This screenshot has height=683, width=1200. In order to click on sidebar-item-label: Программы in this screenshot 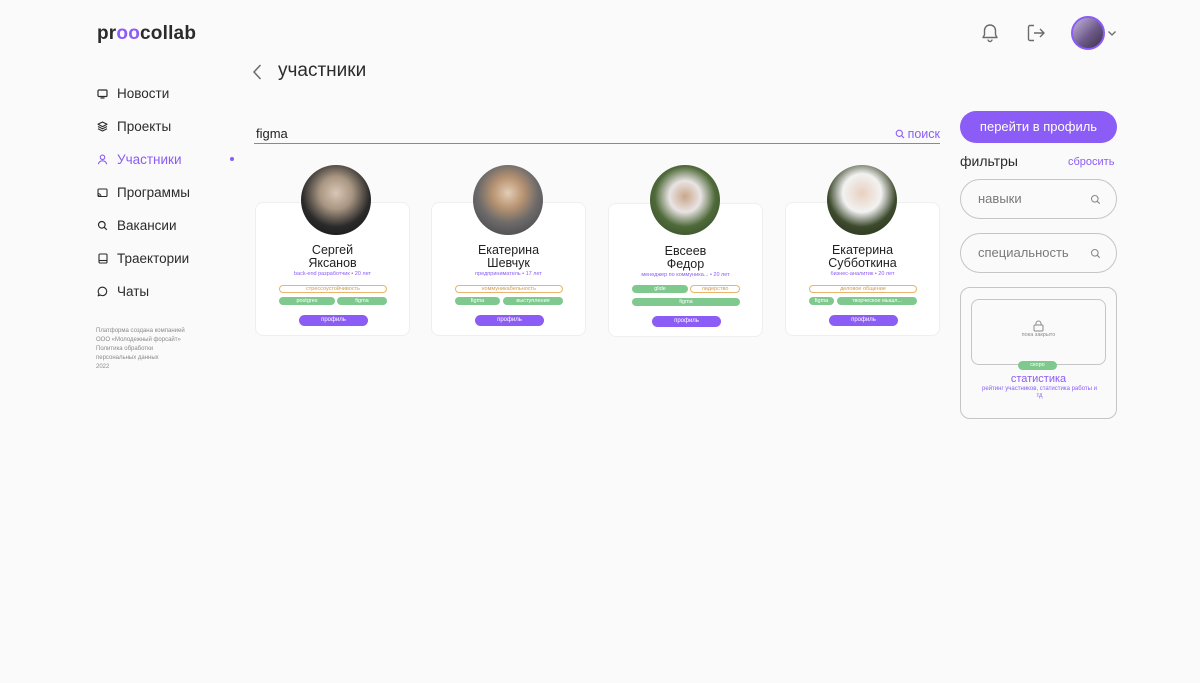, I will do `click(153, 192)`.